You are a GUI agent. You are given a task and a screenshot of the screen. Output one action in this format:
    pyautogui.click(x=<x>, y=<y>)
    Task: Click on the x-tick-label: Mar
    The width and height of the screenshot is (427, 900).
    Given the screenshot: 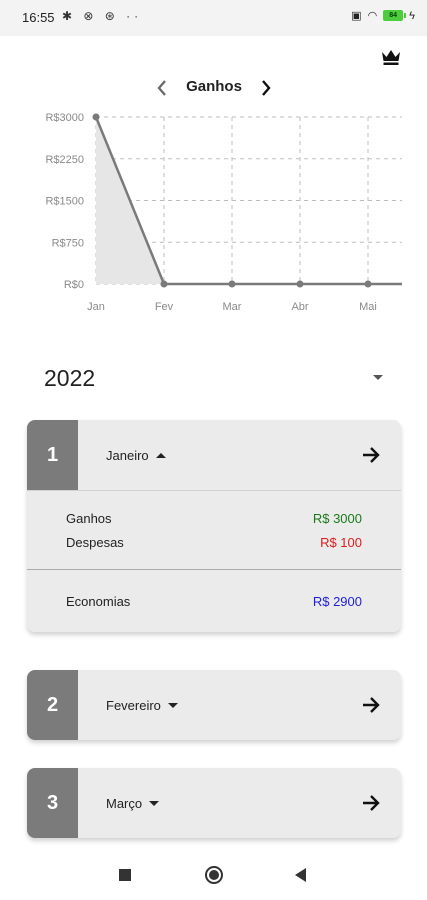 What is the action you would take?
    pyautogui.click(x=232, y=307)
    